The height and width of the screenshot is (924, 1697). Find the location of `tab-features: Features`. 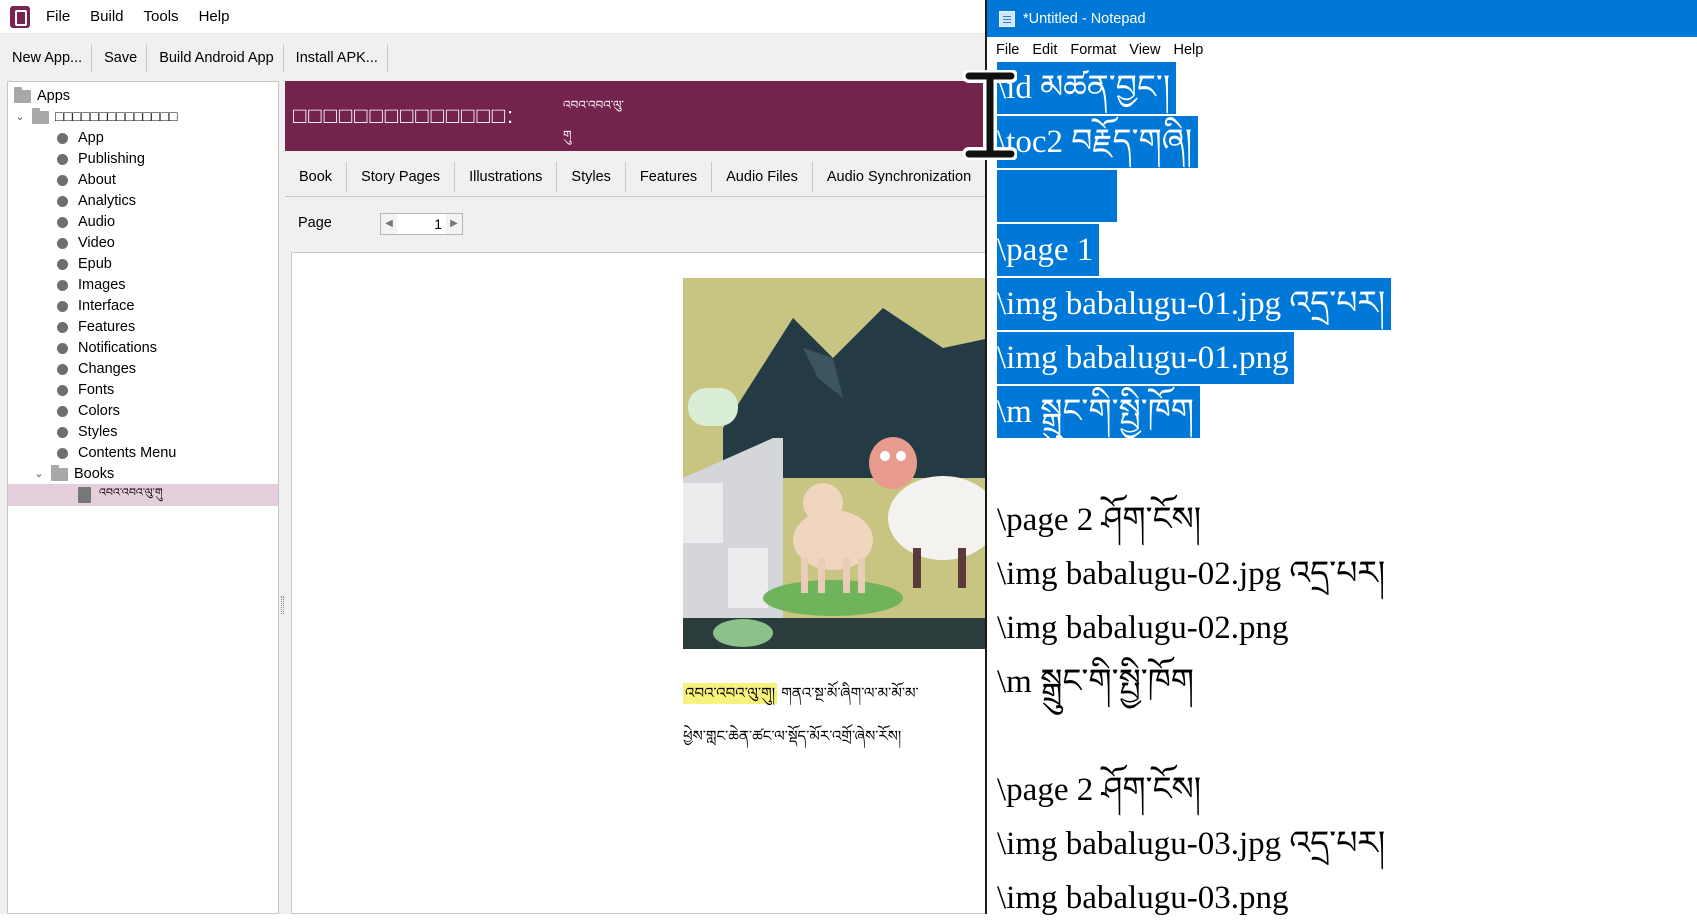

tab-features: Features is located at coordinates (669, 177).